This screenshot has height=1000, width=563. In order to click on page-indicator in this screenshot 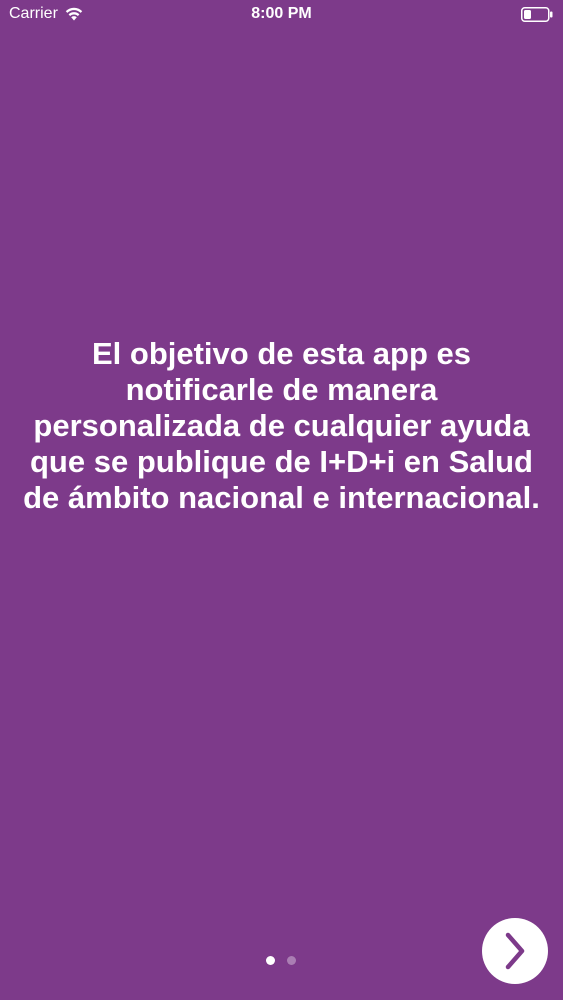, I will do `click(281, 960)`.